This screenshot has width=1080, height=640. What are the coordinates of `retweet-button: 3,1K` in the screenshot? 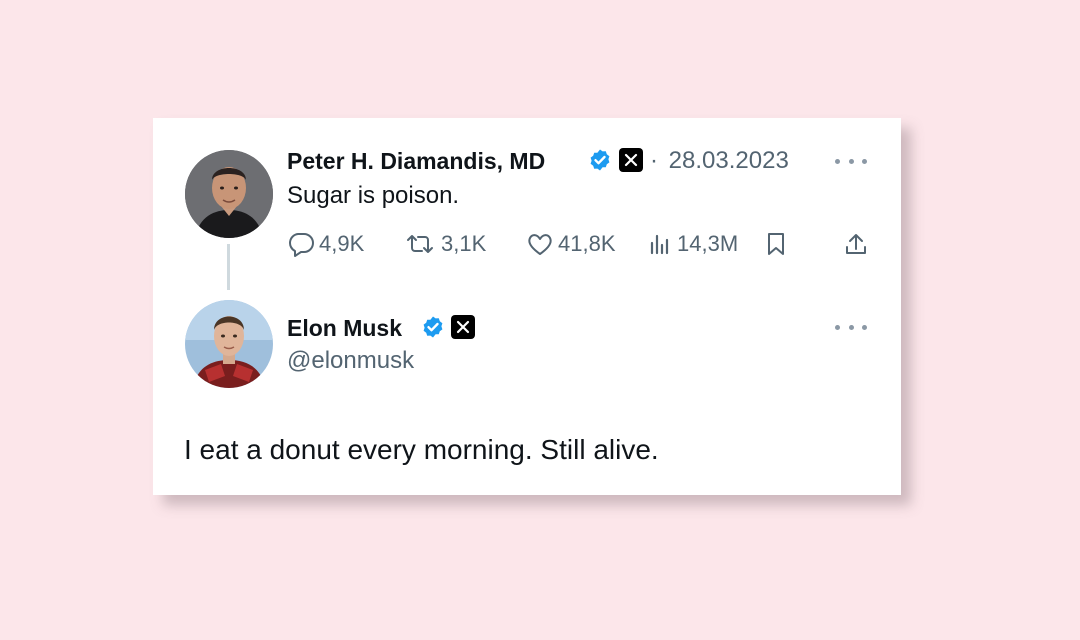 It's located at (444, 244).